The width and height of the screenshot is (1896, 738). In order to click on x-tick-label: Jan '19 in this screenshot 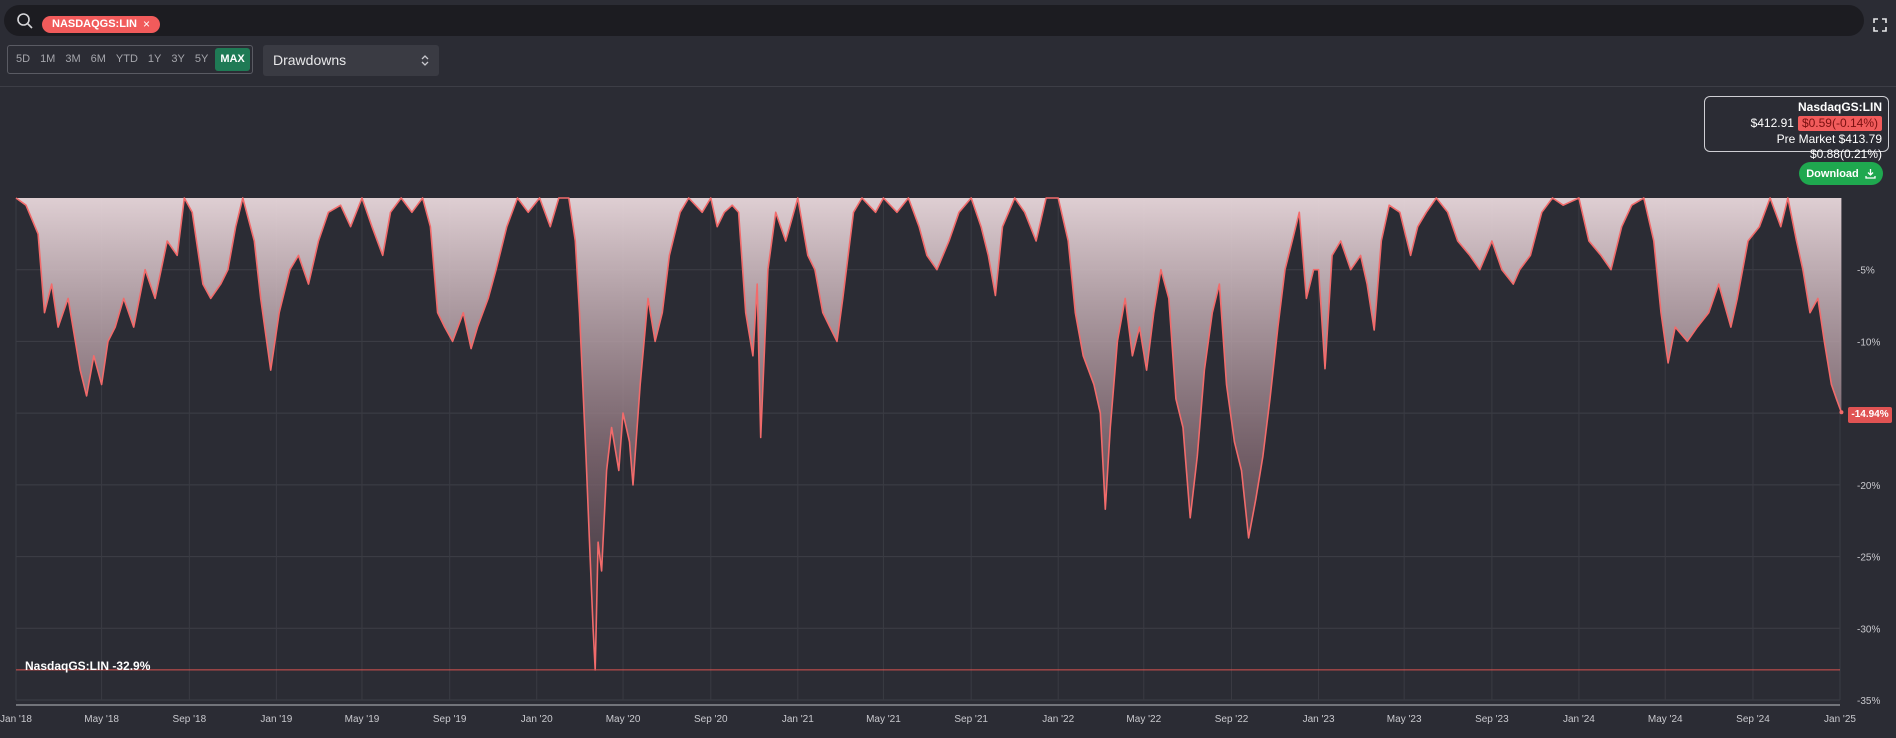, I will do `click(276, 719)`.